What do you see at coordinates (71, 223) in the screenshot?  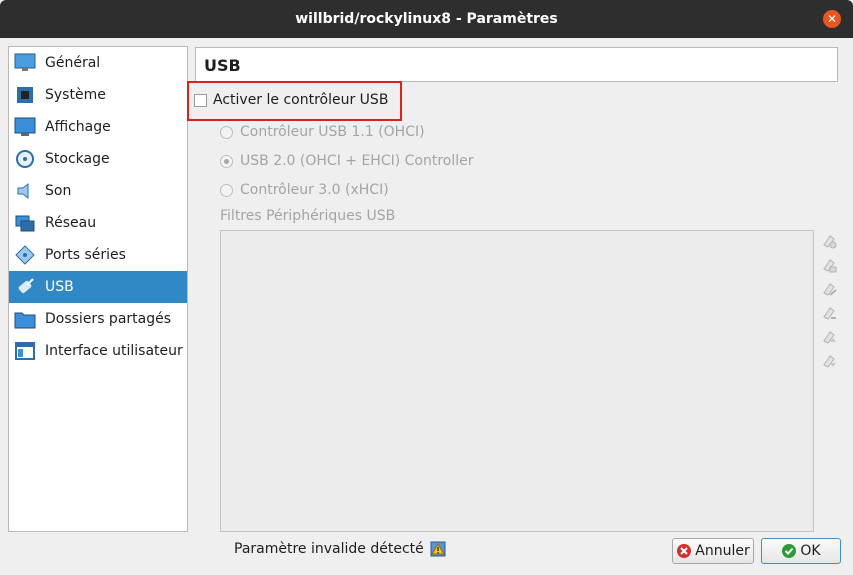 I see `sidebar-item-label: Réseau` at bounding box center [71, 223].